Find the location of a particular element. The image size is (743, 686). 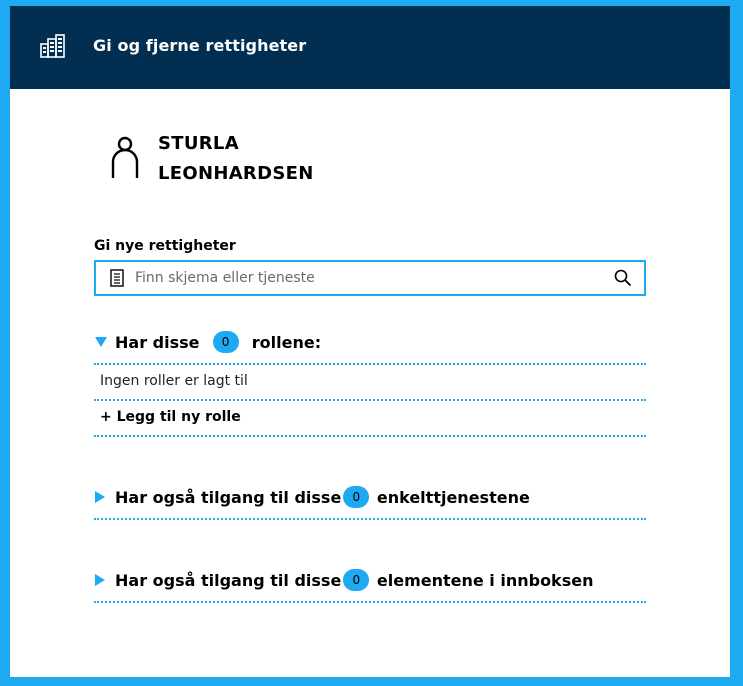

inbox-prefix: Har også tilgang til disse is located at coordinates (228, 580).